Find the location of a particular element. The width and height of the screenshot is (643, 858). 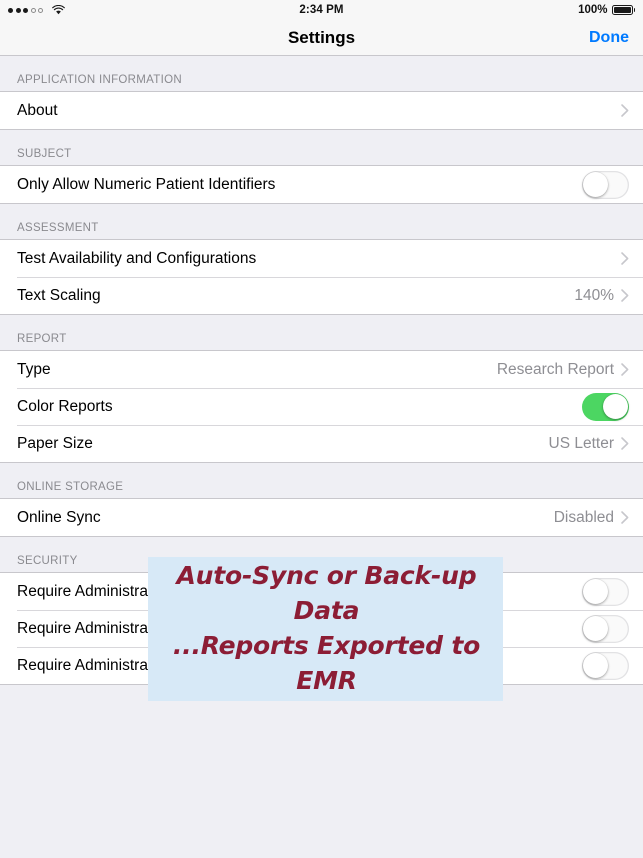

settings-row-label: Test Availability and Configurations is located at coordinates (137, 258).